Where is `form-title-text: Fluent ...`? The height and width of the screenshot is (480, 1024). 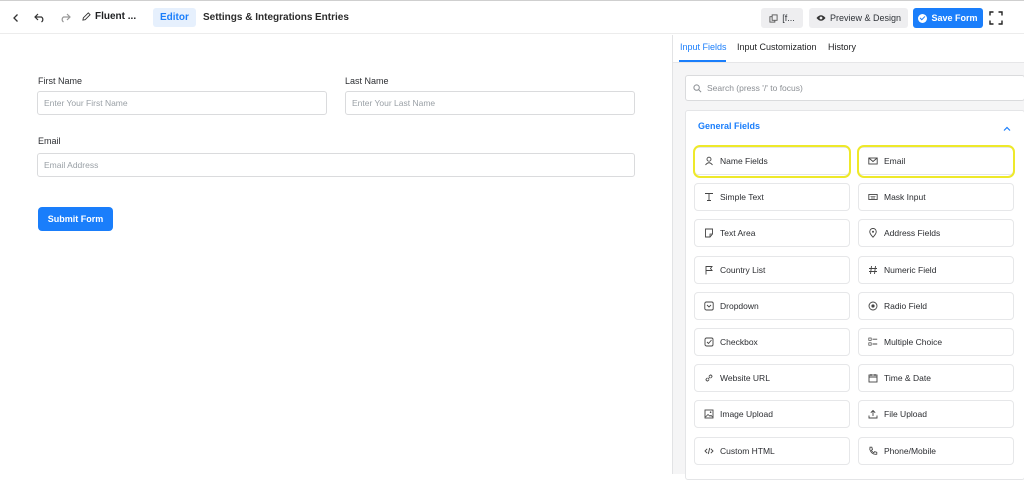
form-title-text: Fluent ... is located at coordinates (116, 16).